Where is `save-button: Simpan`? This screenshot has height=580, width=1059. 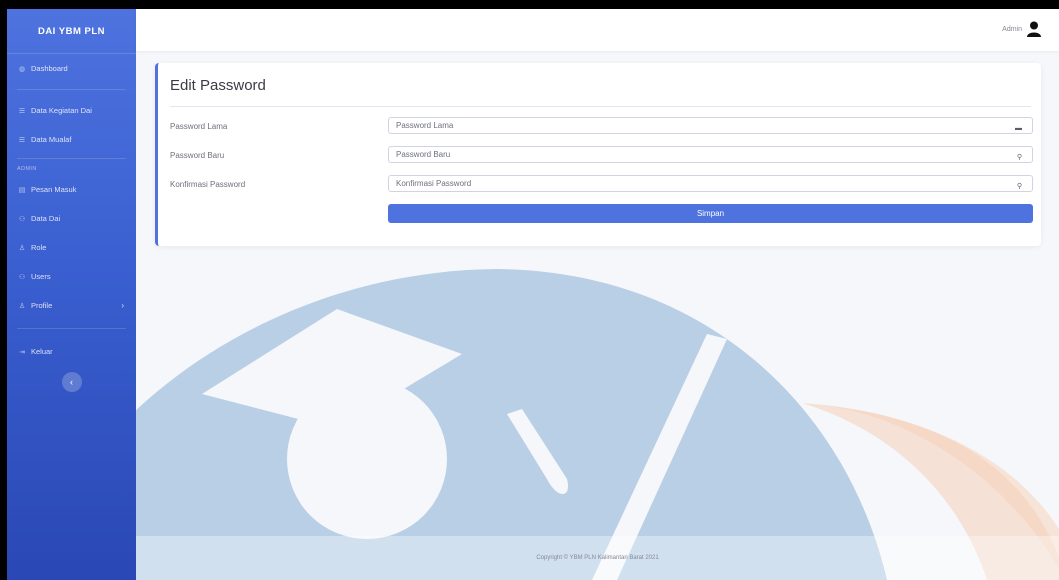
save-button: Simpan is located at coordinates (710, 213).